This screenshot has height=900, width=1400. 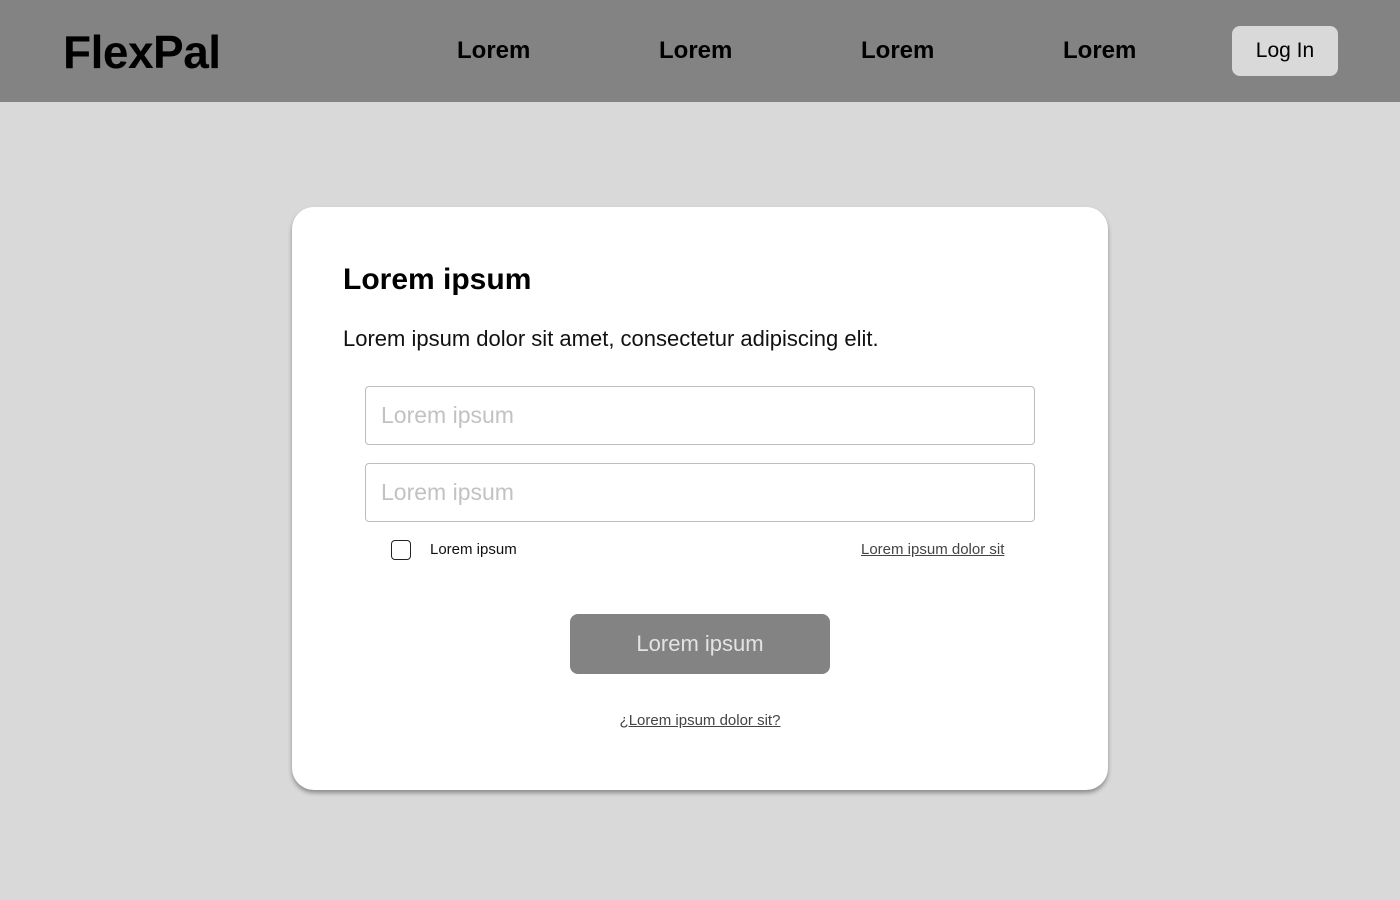 What do you see at coordinates (897, 51) in the screenshot?
I see `nav-item-3: Lorem` at bounding box center [897, 51].